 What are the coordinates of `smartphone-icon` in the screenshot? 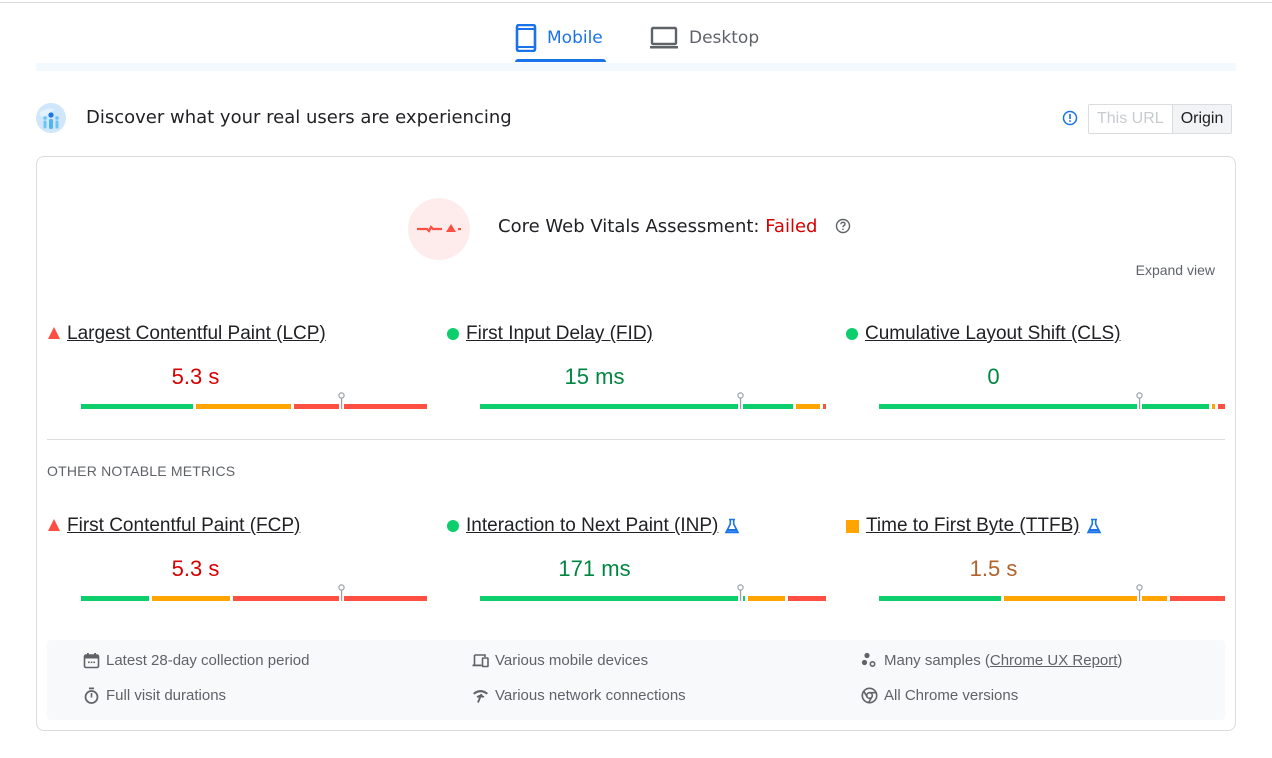 It's located at (526, 38).